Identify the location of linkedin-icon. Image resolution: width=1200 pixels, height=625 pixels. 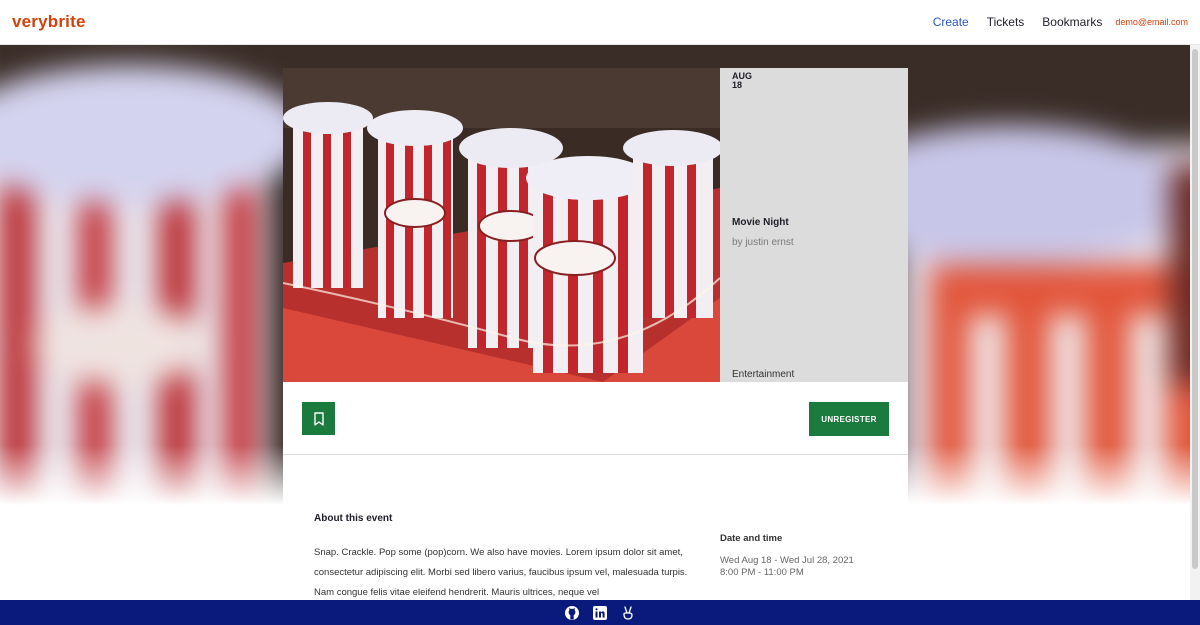
(600, 613).